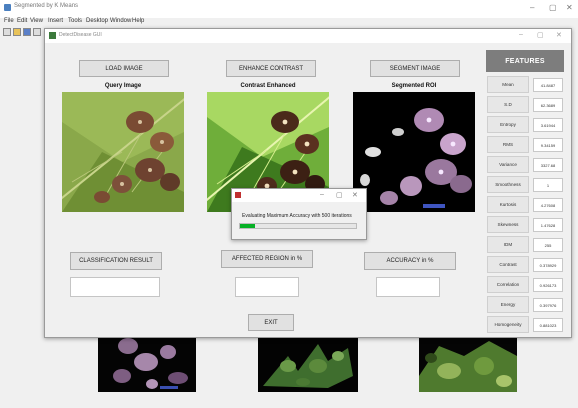 The height and width of the screenshot is (408, 578). What do you see at coordinates (521, 34) in the screenshot?
I see `dialog-minimize-icon: –` at bounding box center [521, 34].